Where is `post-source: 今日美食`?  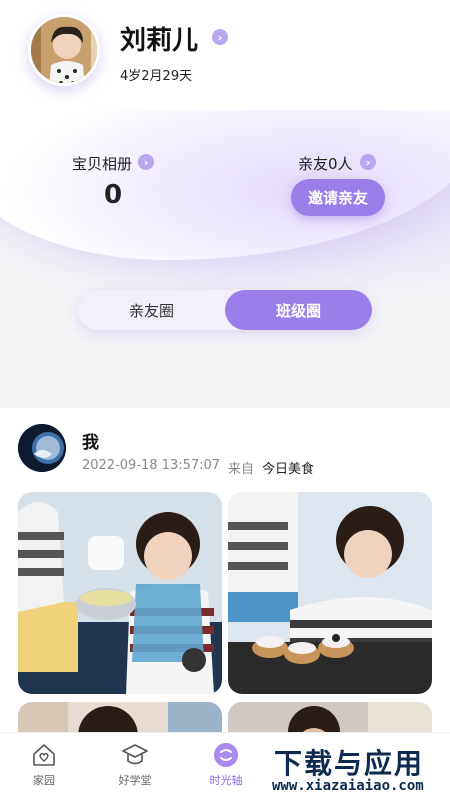 post-source: 今日美食 is located at coordinates (288, 467).